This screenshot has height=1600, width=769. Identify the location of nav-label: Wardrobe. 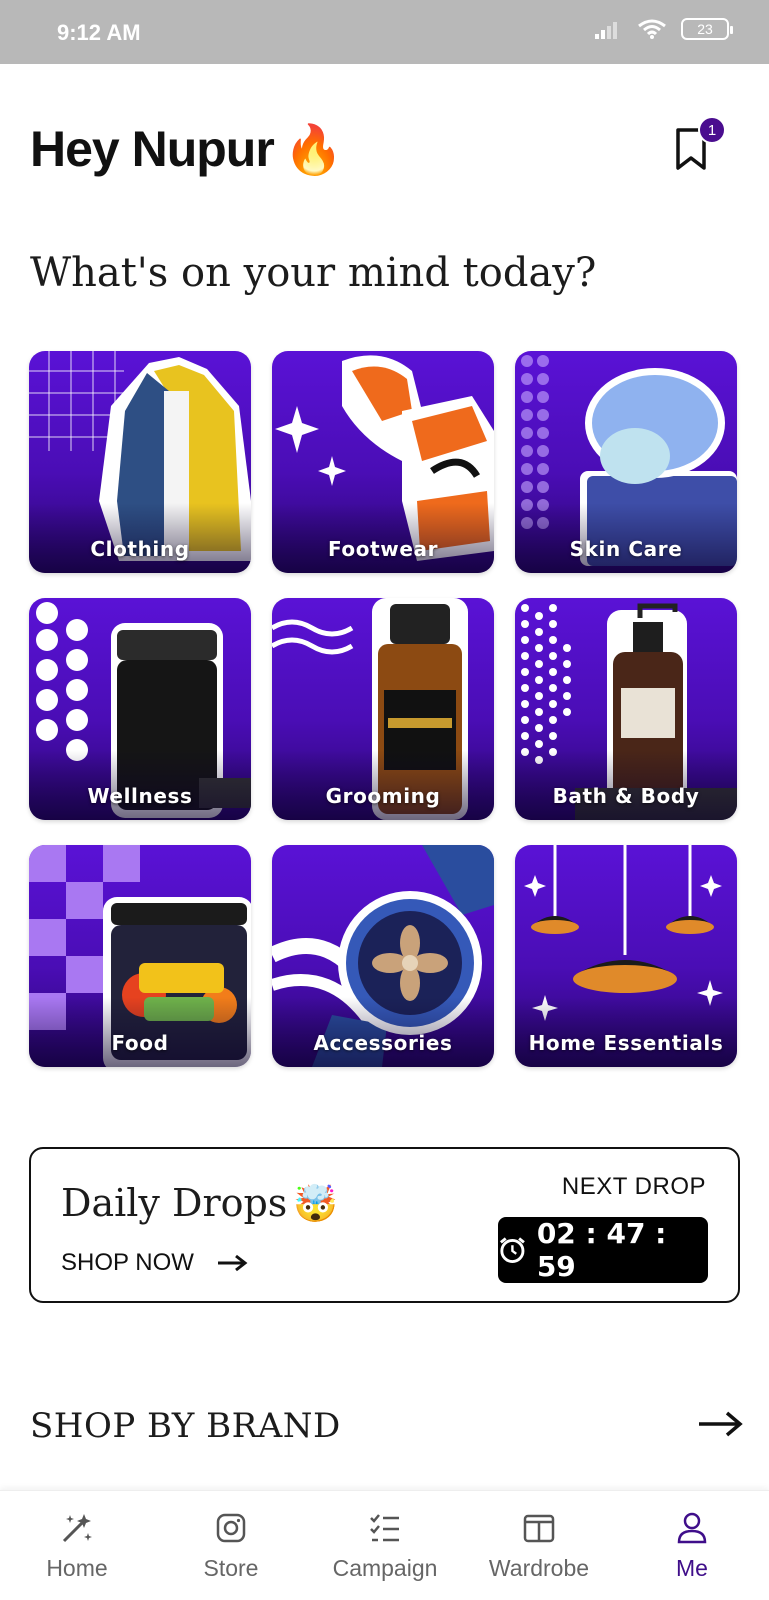
(539, 1568).